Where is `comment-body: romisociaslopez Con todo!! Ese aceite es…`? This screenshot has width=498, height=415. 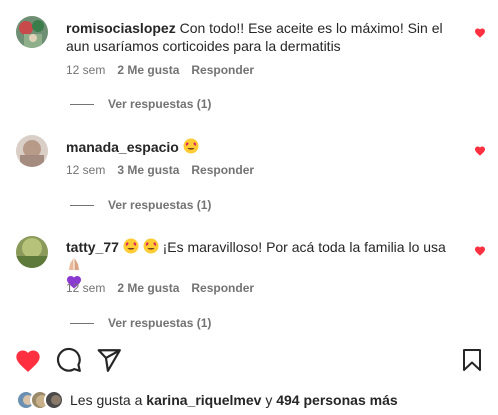 comment-body: romisociaslopez Con todo!! Ese aceite es… is located at coordinates (262, 37).